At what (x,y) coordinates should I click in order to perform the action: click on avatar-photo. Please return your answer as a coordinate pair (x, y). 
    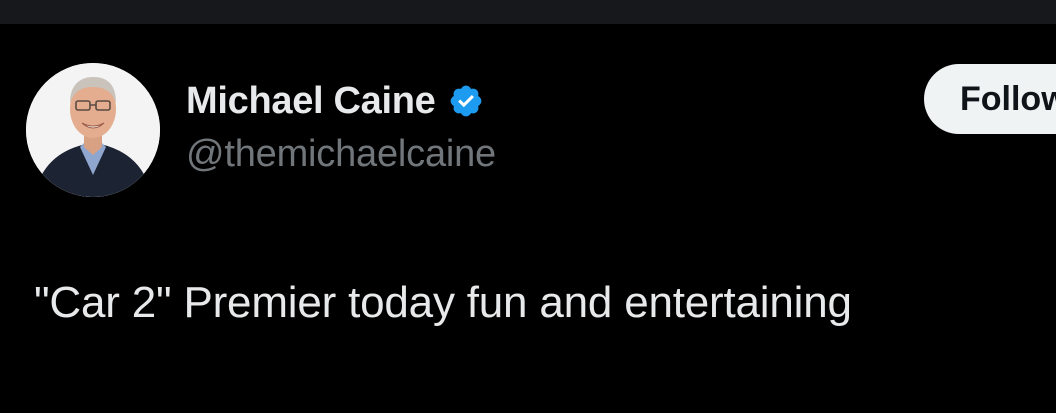
    Looking at the image, I should click on (93, 130).